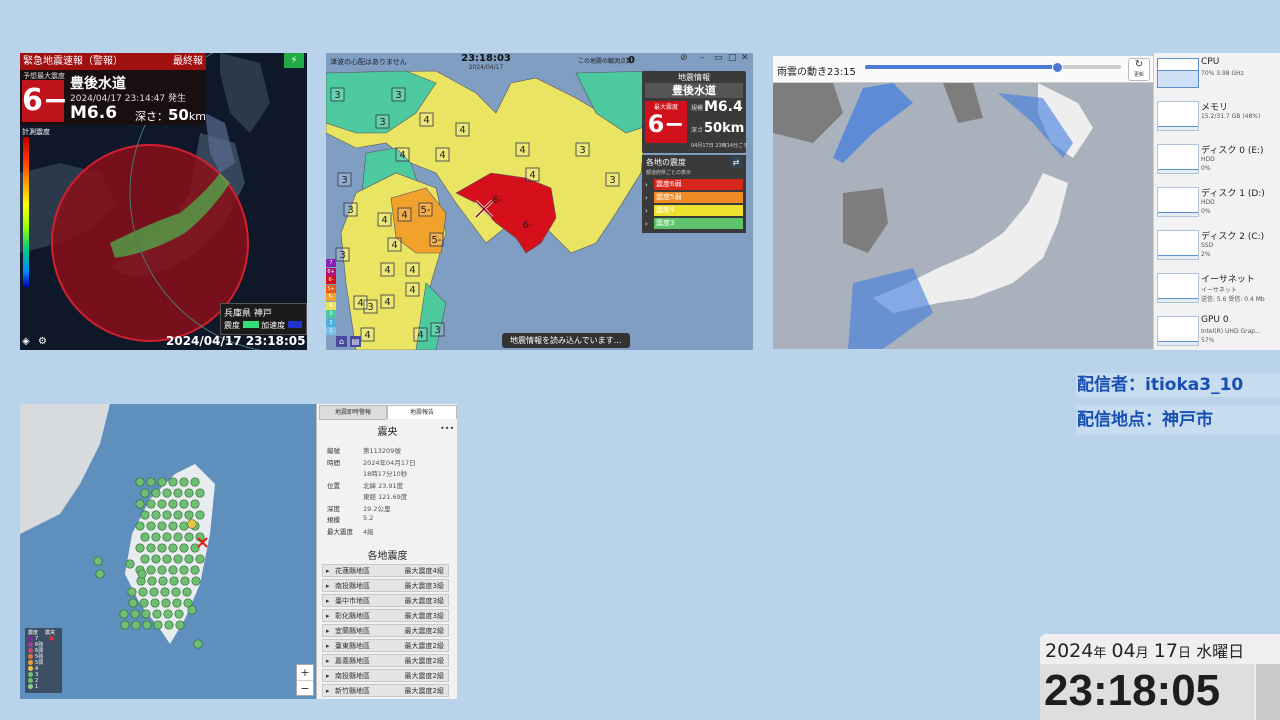 This screenshot has height=720, width=1280. I want to click on monitor-item-name: ディスク 1 (D:), so click(1233, 192).